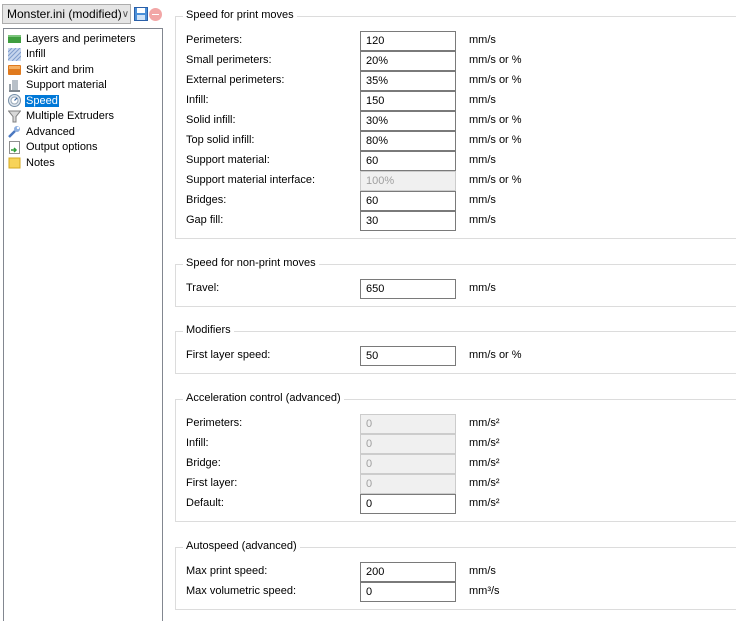  I want to click on sidebar-item-label: Infill, so click(36, 54).